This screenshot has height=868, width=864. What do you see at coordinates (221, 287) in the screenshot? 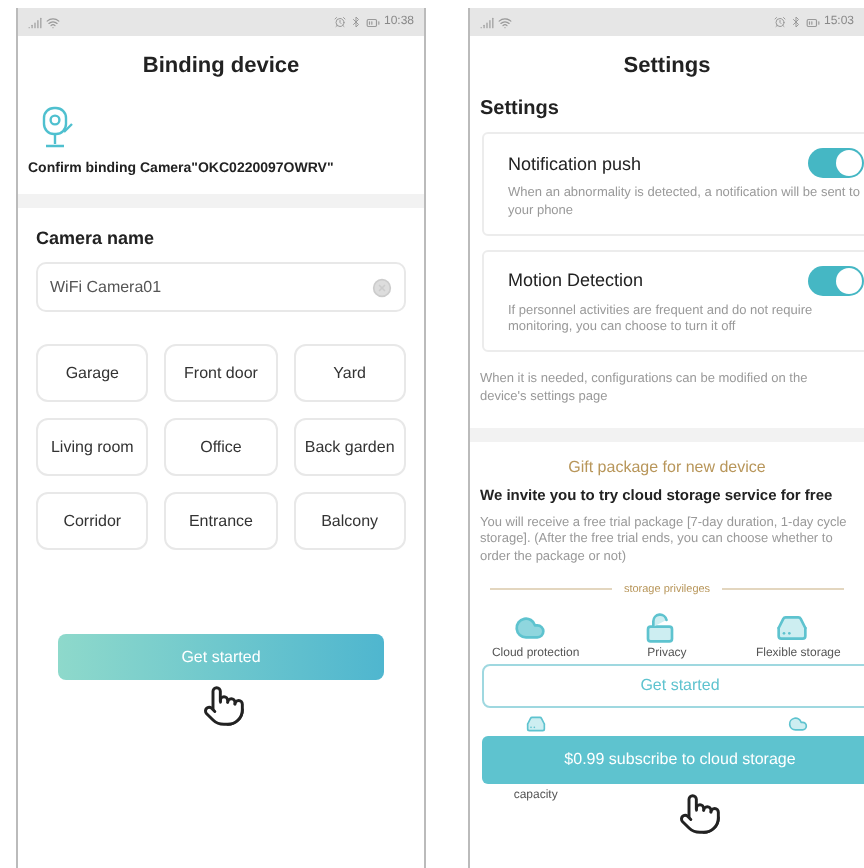
I see `camera-name-field: WiFi Camera01` at bounding box center [221, 287].